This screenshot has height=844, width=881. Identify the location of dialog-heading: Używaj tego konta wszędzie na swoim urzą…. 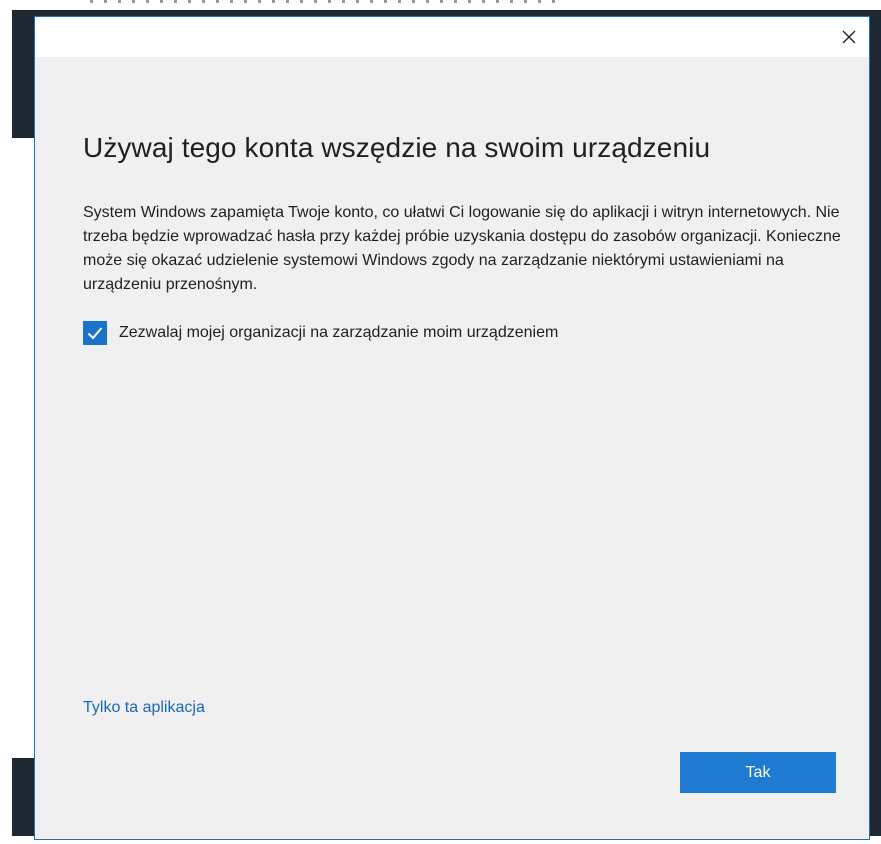
(397, 147).